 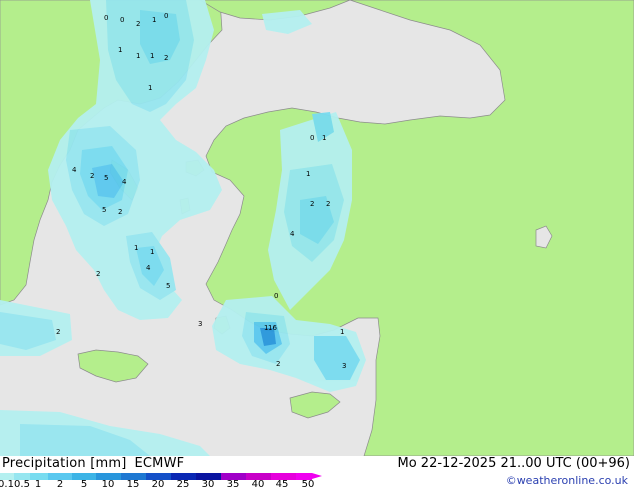 I want to click on color-scale-tick-label: 40, so click(x=258, y=484).